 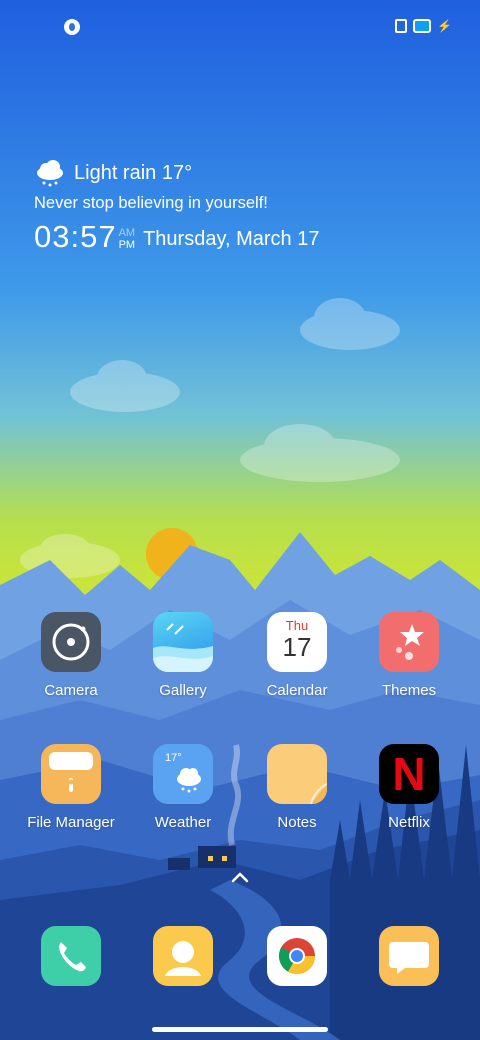 I want to click on gallery-icon, so click(x=183, y=642).